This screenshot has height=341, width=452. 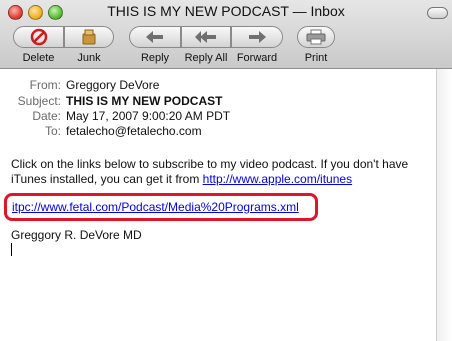 I want to click on reply-button, so click(x=155, y=37).